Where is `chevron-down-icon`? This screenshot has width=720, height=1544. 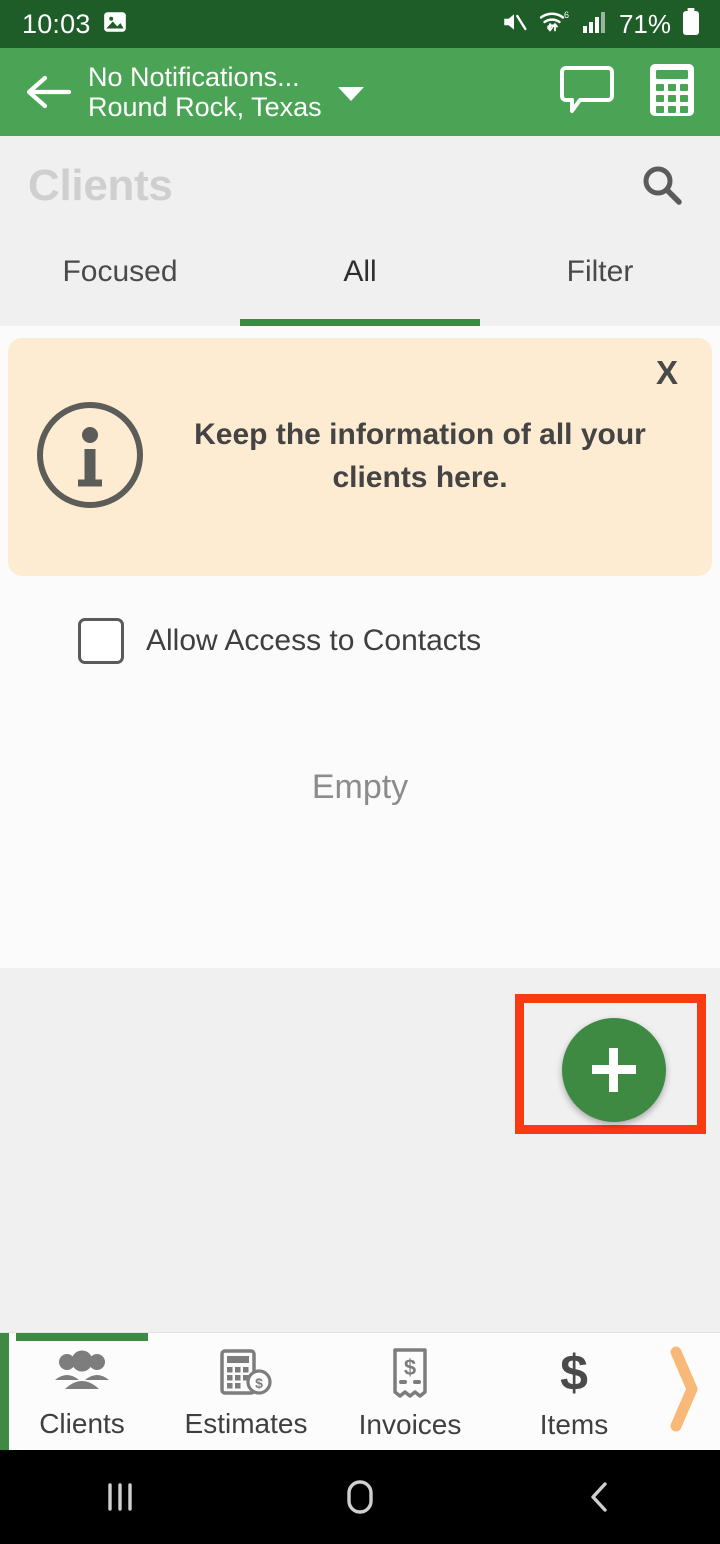 chevron-down-icon is located at coordinates (350, 94).